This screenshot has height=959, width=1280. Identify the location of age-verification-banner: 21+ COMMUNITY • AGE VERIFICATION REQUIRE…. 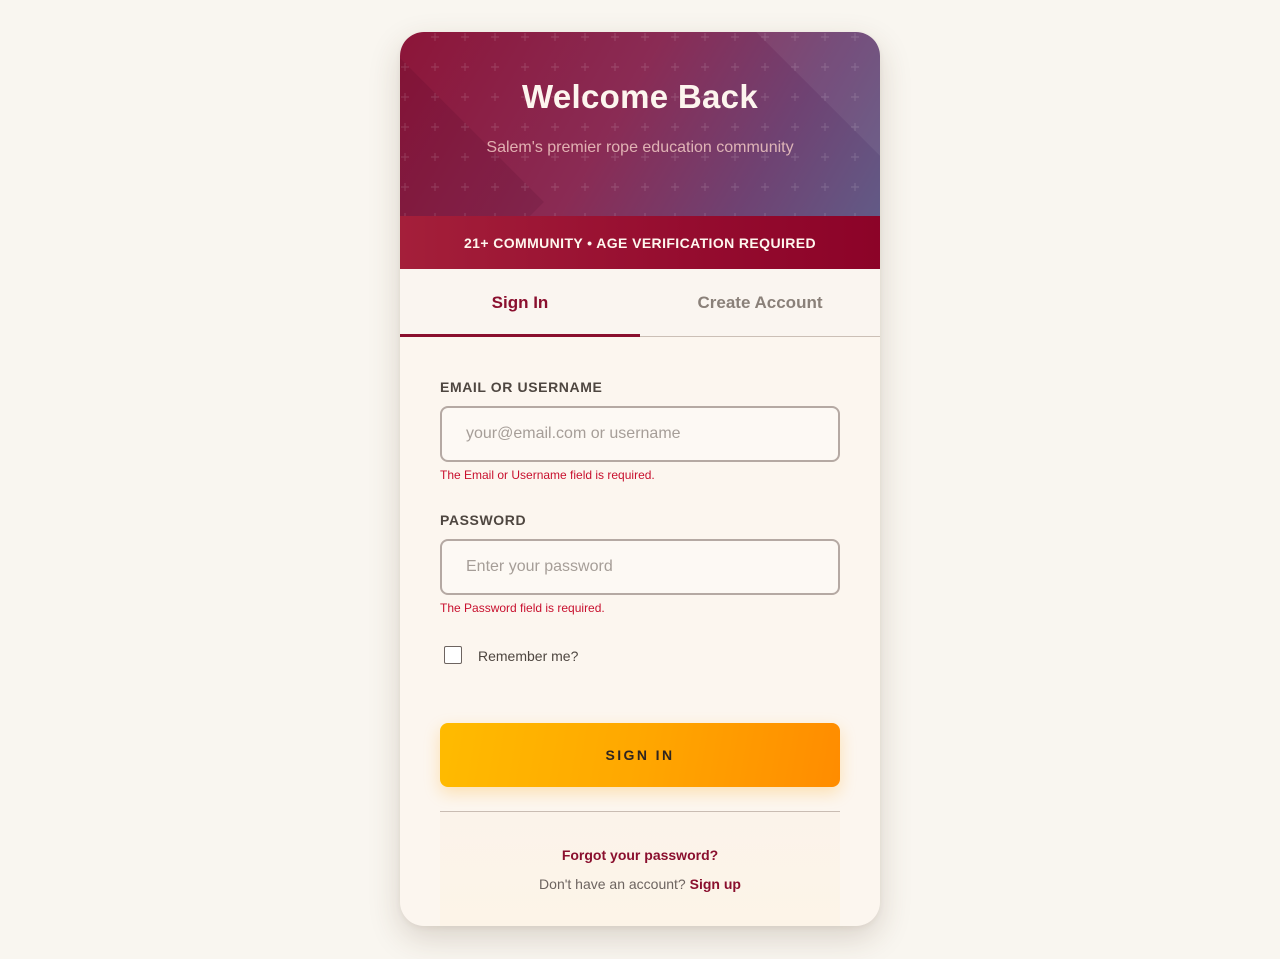
(640, 242).